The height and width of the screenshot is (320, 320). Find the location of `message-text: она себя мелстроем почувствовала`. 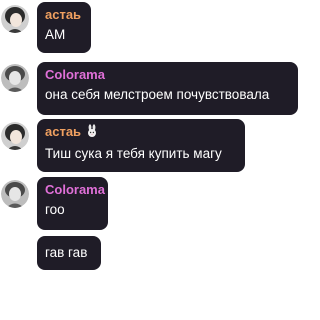

message-text: она себя мелстроем почувствовала is located at coordinates (157, 94).